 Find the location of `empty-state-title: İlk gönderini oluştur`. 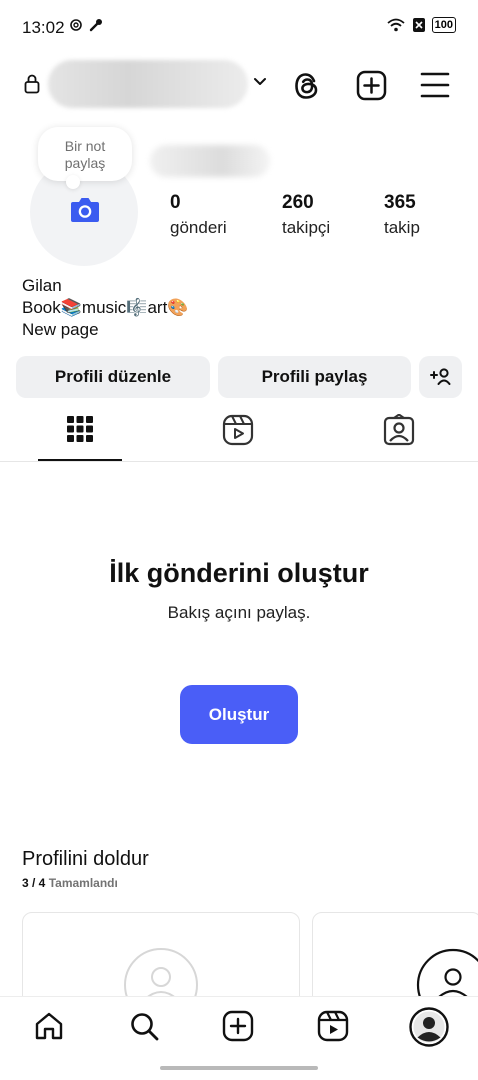

empty-state-title: İlk gönderini oluştur is located at coordinates (239, 573).